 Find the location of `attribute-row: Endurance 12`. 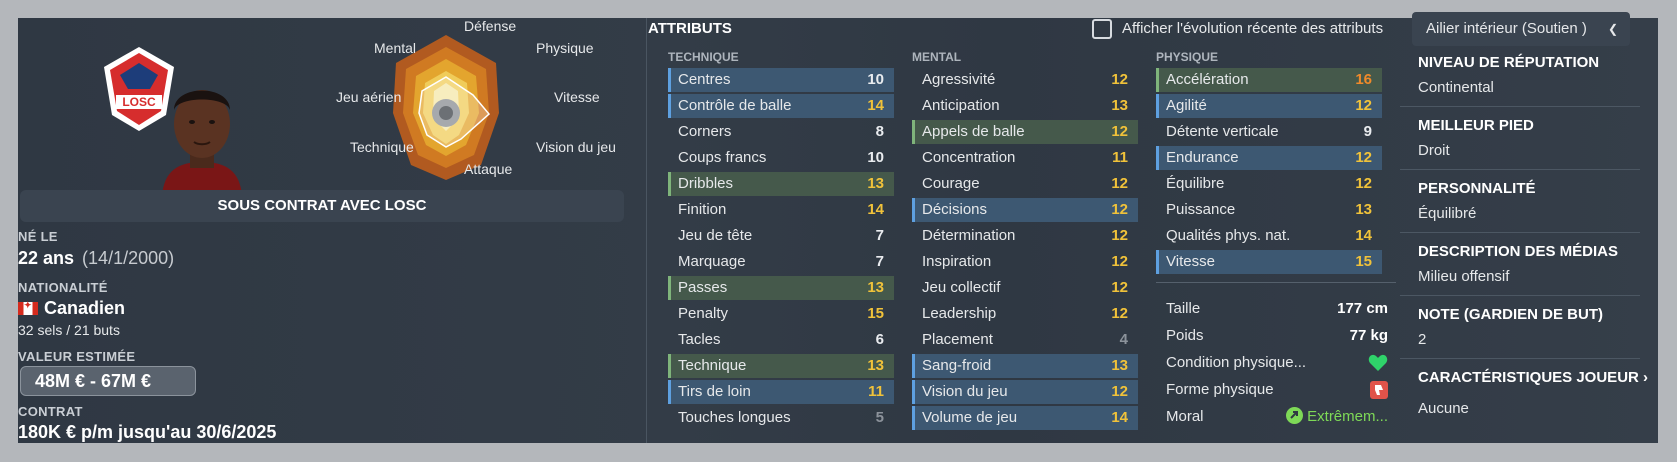

attribute-row: Endurance 12 is located at coordinates (1269, 158).